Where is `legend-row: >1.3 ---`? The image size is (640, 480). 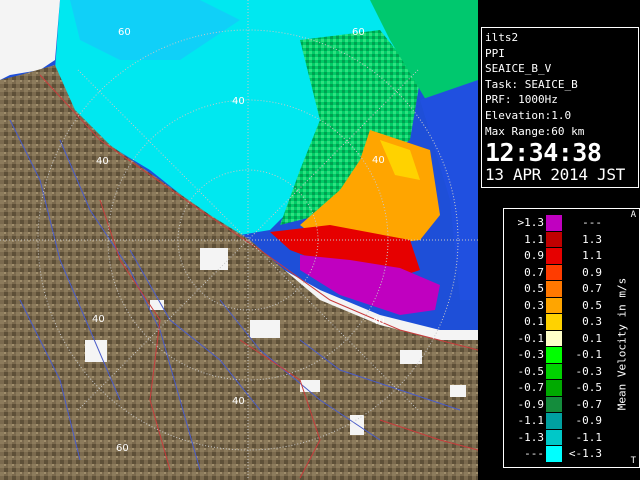
legend-row: >1.3 --- is located at coordinates (571, 223).